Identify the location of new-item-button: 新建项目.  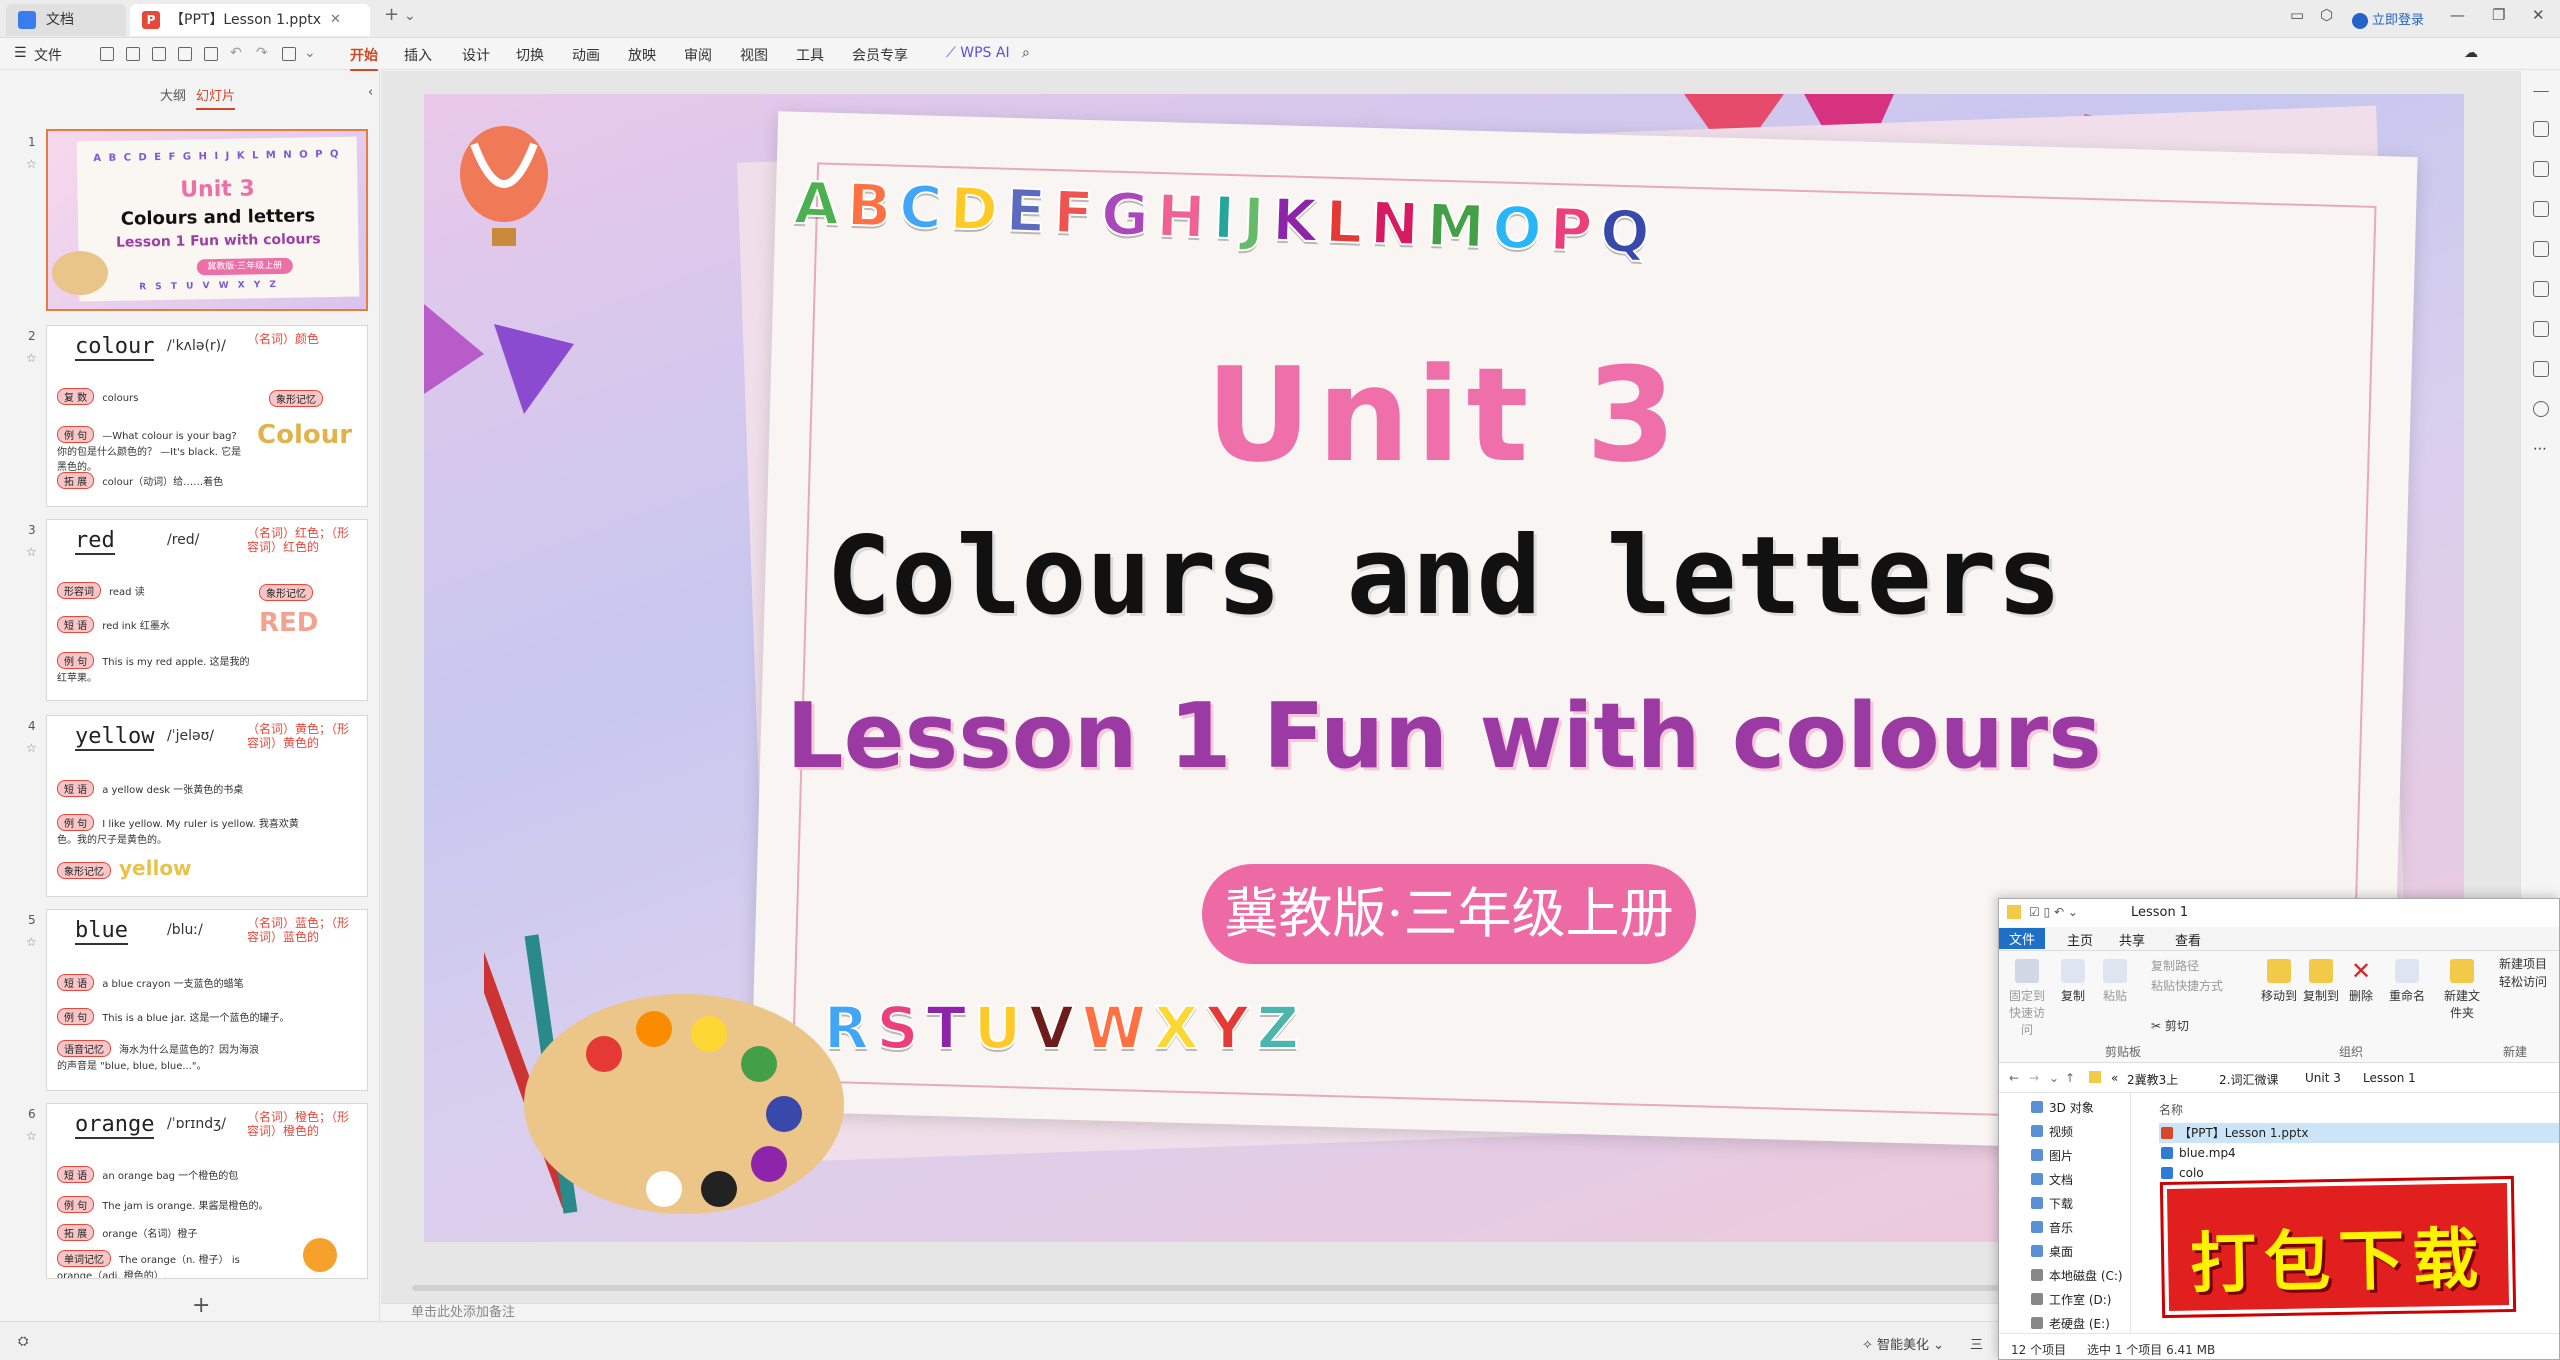
(2523, 963).